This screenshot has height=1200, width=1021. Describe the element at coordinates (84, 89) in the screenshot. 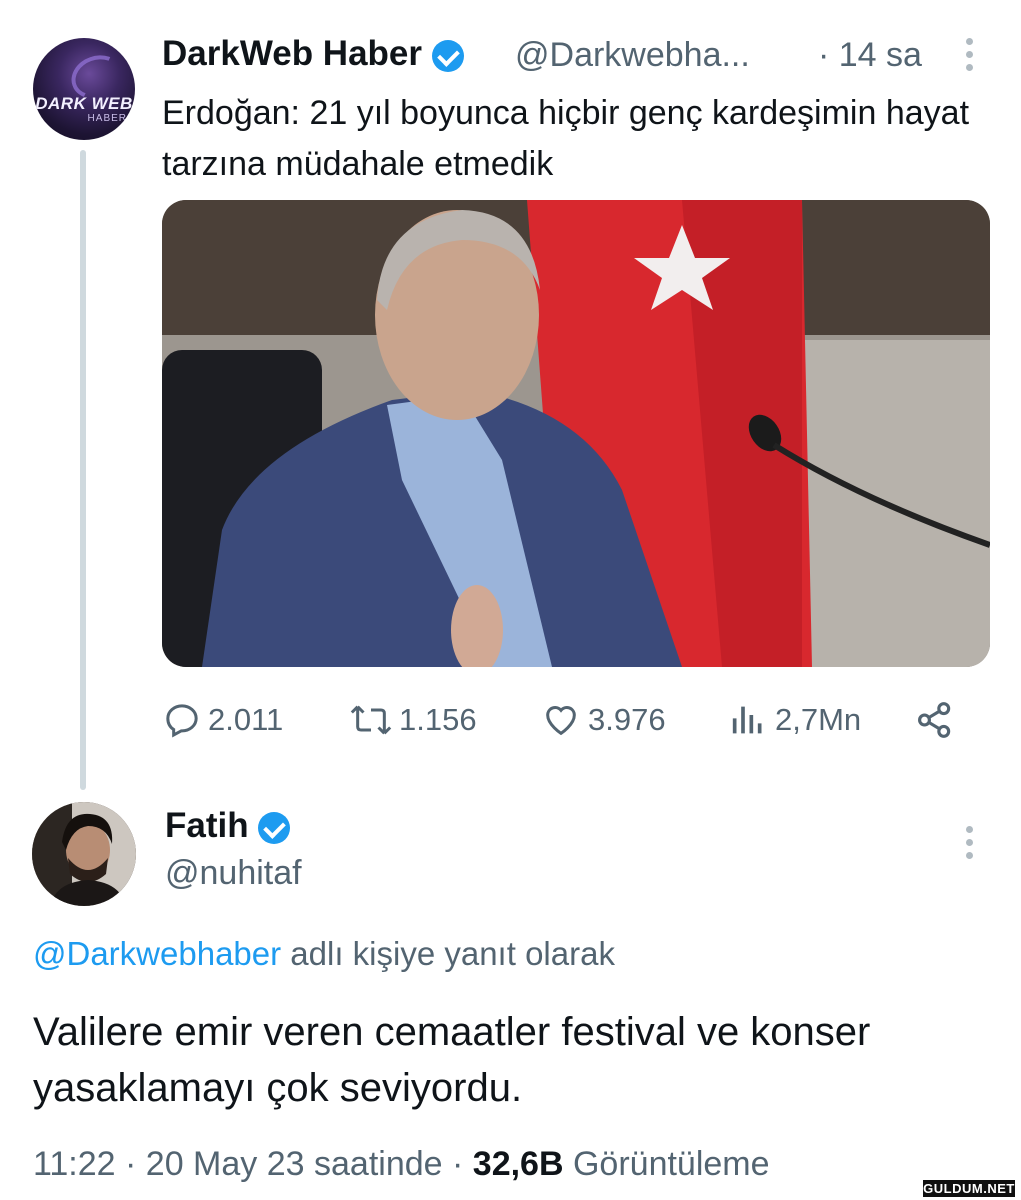

I see `avatar-darkweb-haber: DARK WEB HABER` at that location.